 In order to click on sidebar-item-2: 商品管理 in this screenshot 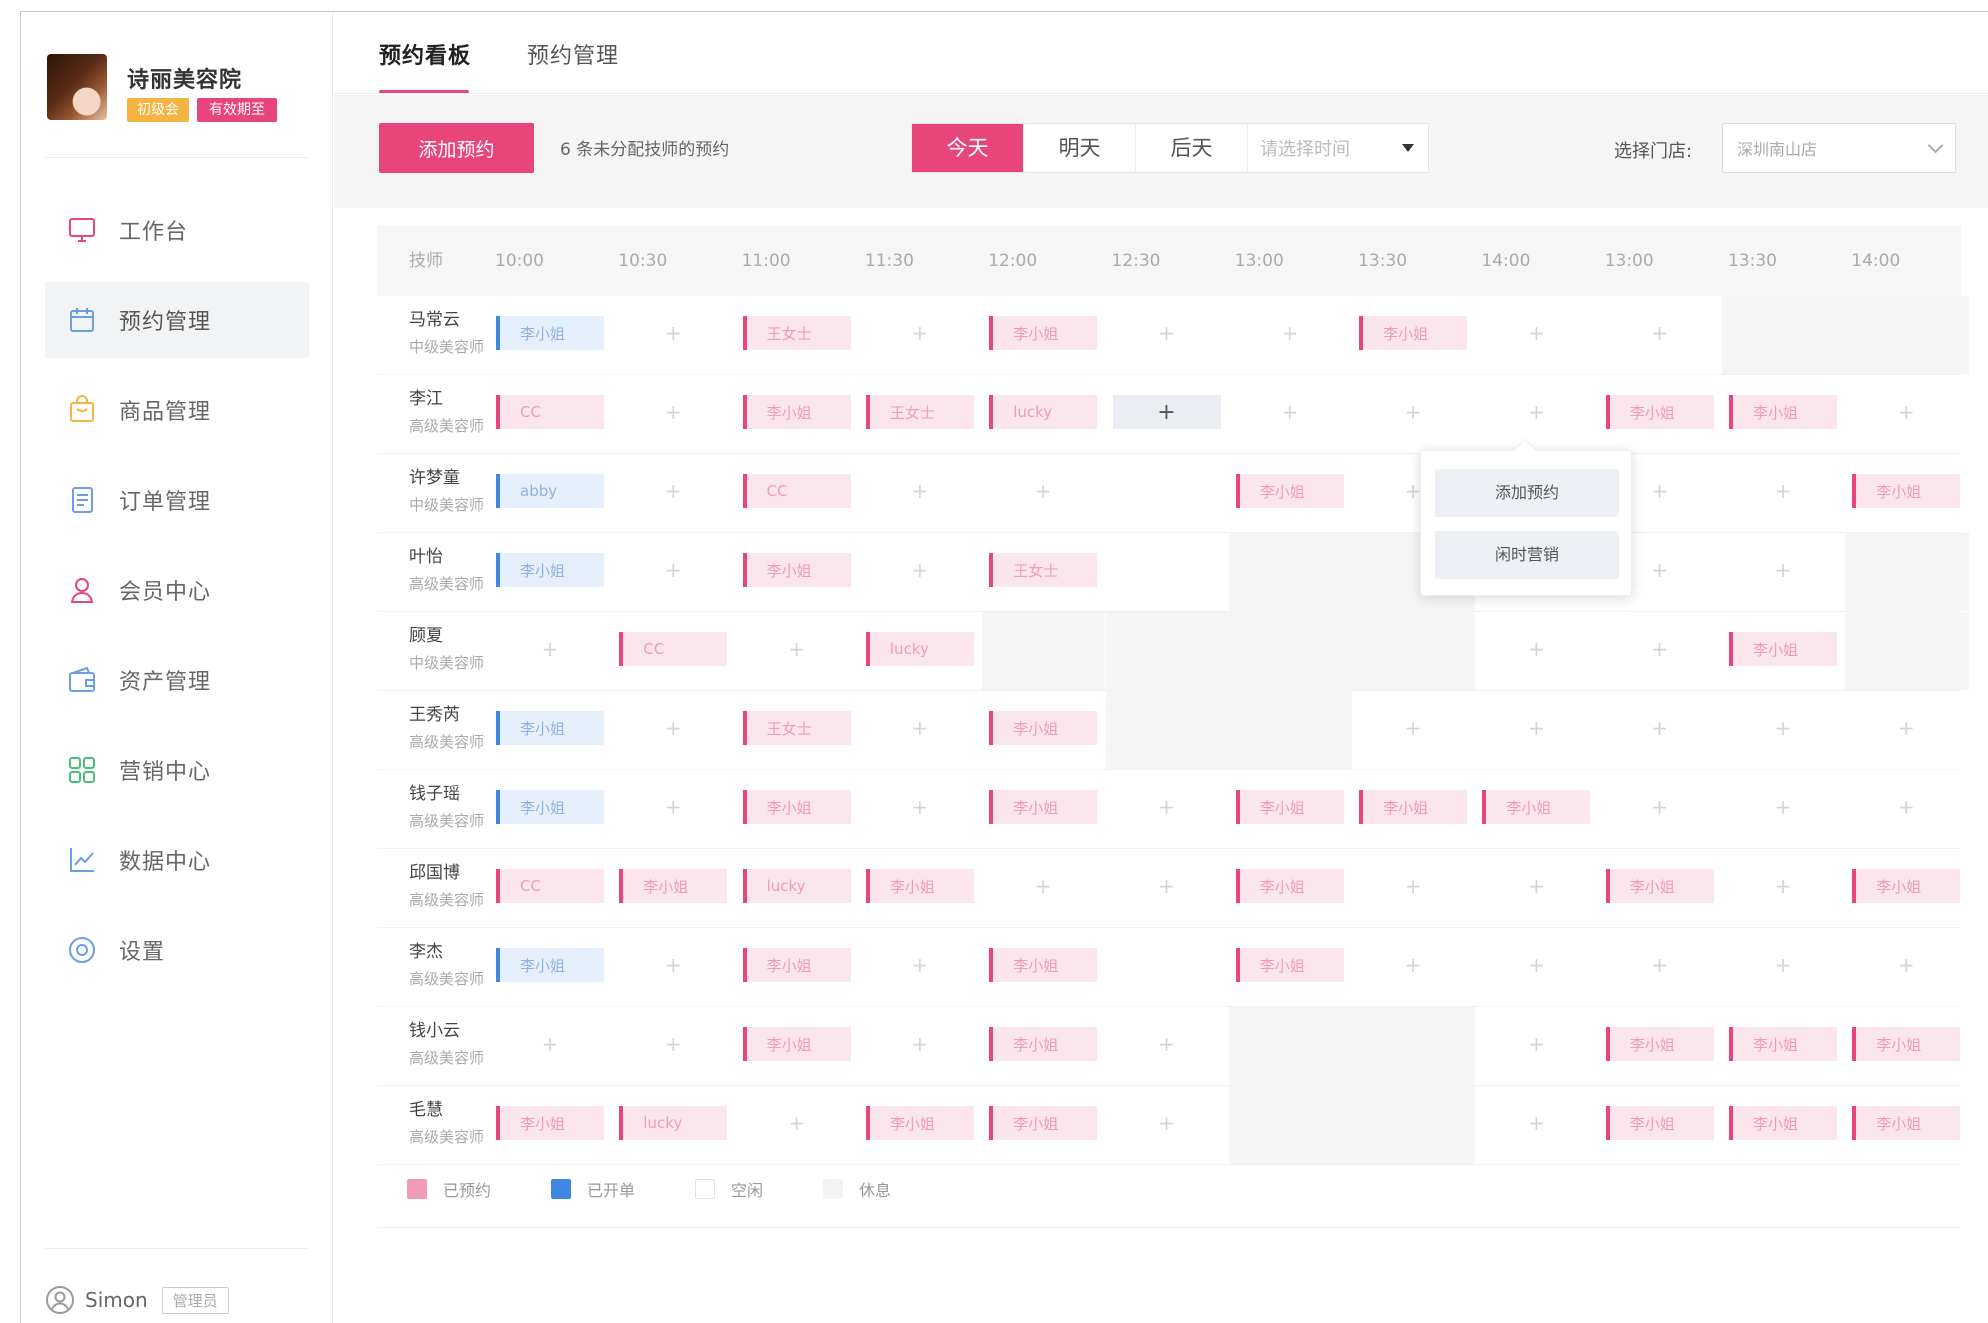, I will do `click(177, 410)`.